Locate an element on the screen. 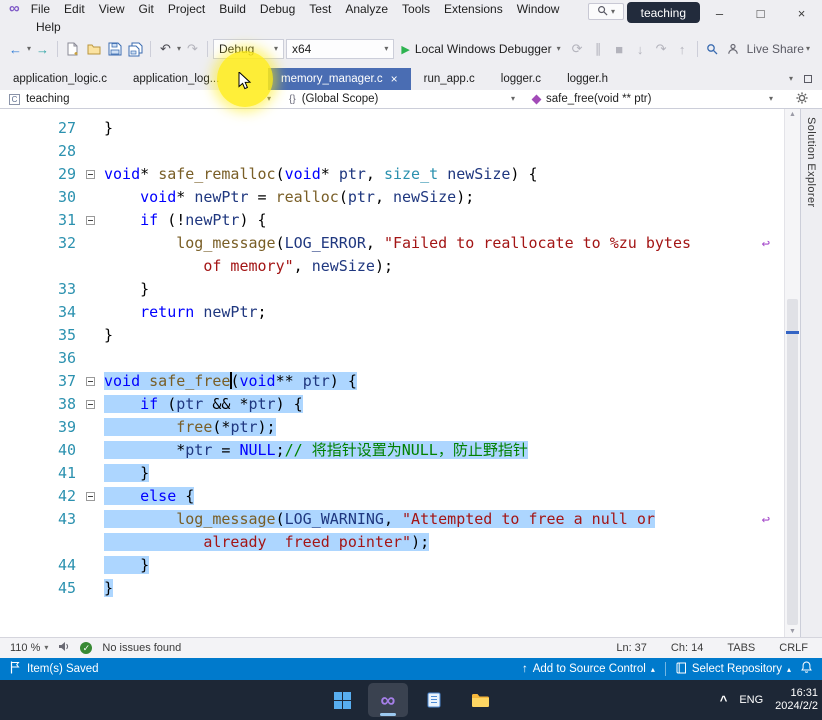 This screenshot has height=720, width=822. issues-message: No issues found is located at coordinates (141, 648).